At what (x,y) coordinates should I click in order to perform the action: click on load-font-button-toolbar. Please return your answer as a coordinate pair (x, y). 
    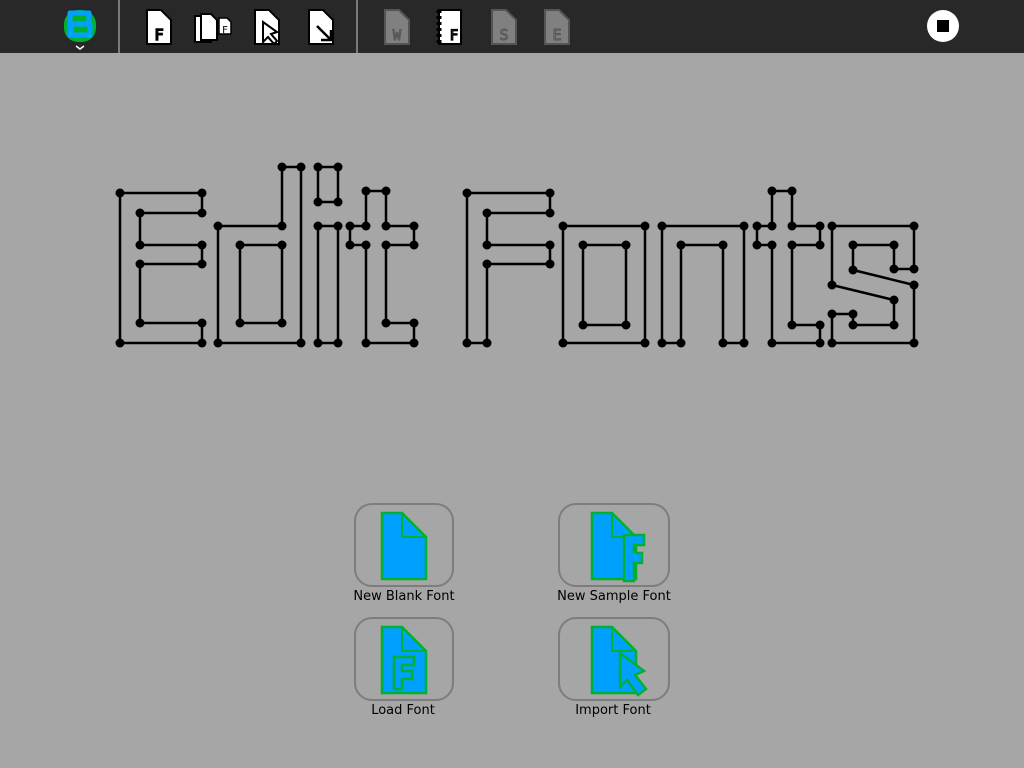
    Looking at the image, I should click on (267, 26).